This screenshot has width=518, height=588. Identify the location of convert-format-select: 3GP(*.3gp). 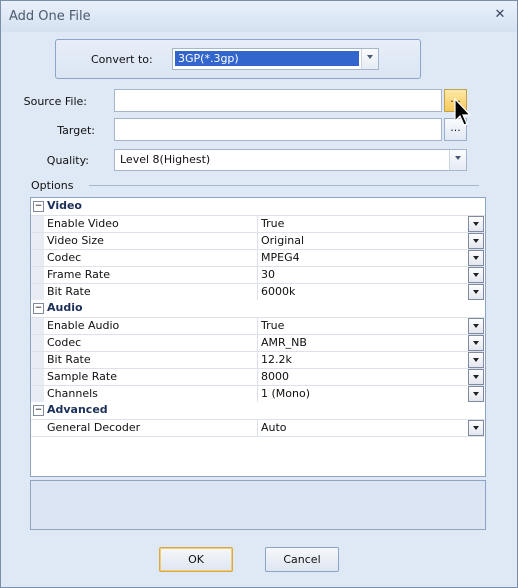
(275, 59).